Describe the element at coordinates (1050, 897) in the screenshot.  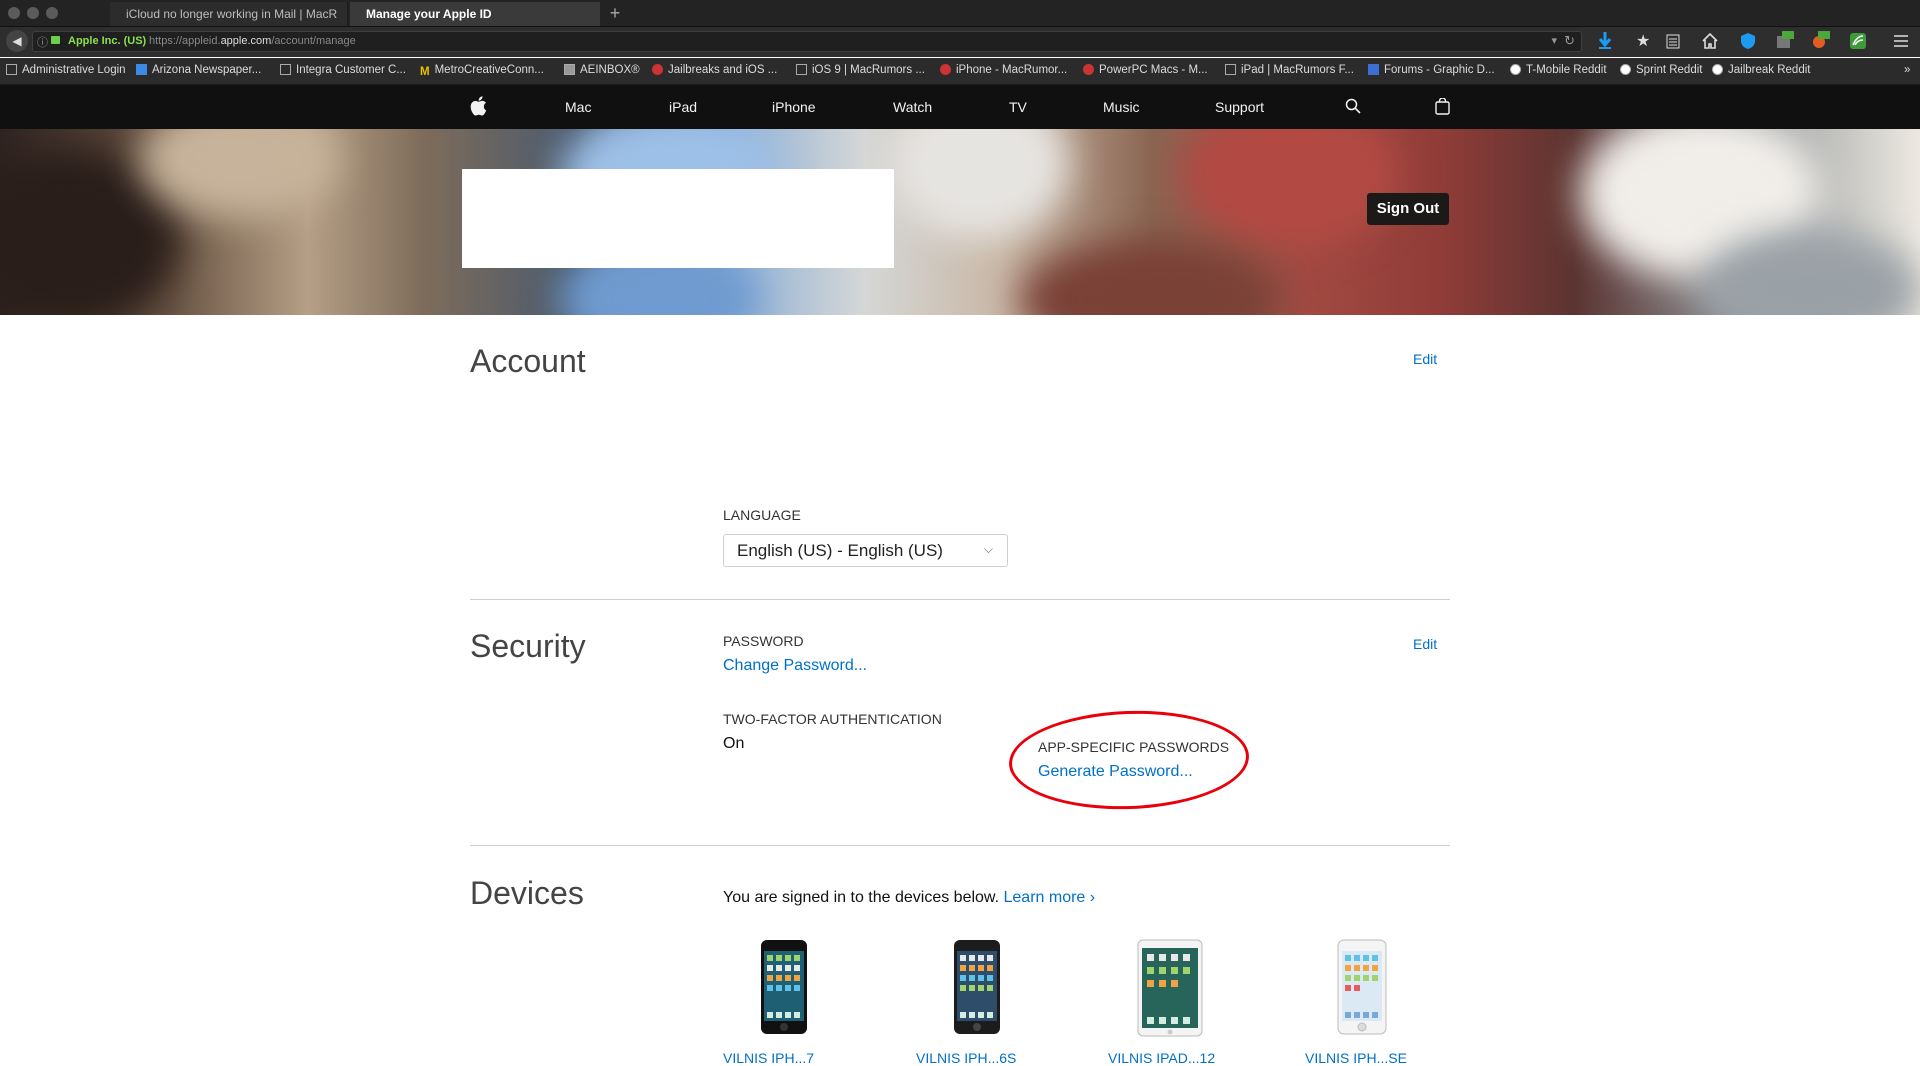
I see `learn-more-link: Learn more ›` at that location.